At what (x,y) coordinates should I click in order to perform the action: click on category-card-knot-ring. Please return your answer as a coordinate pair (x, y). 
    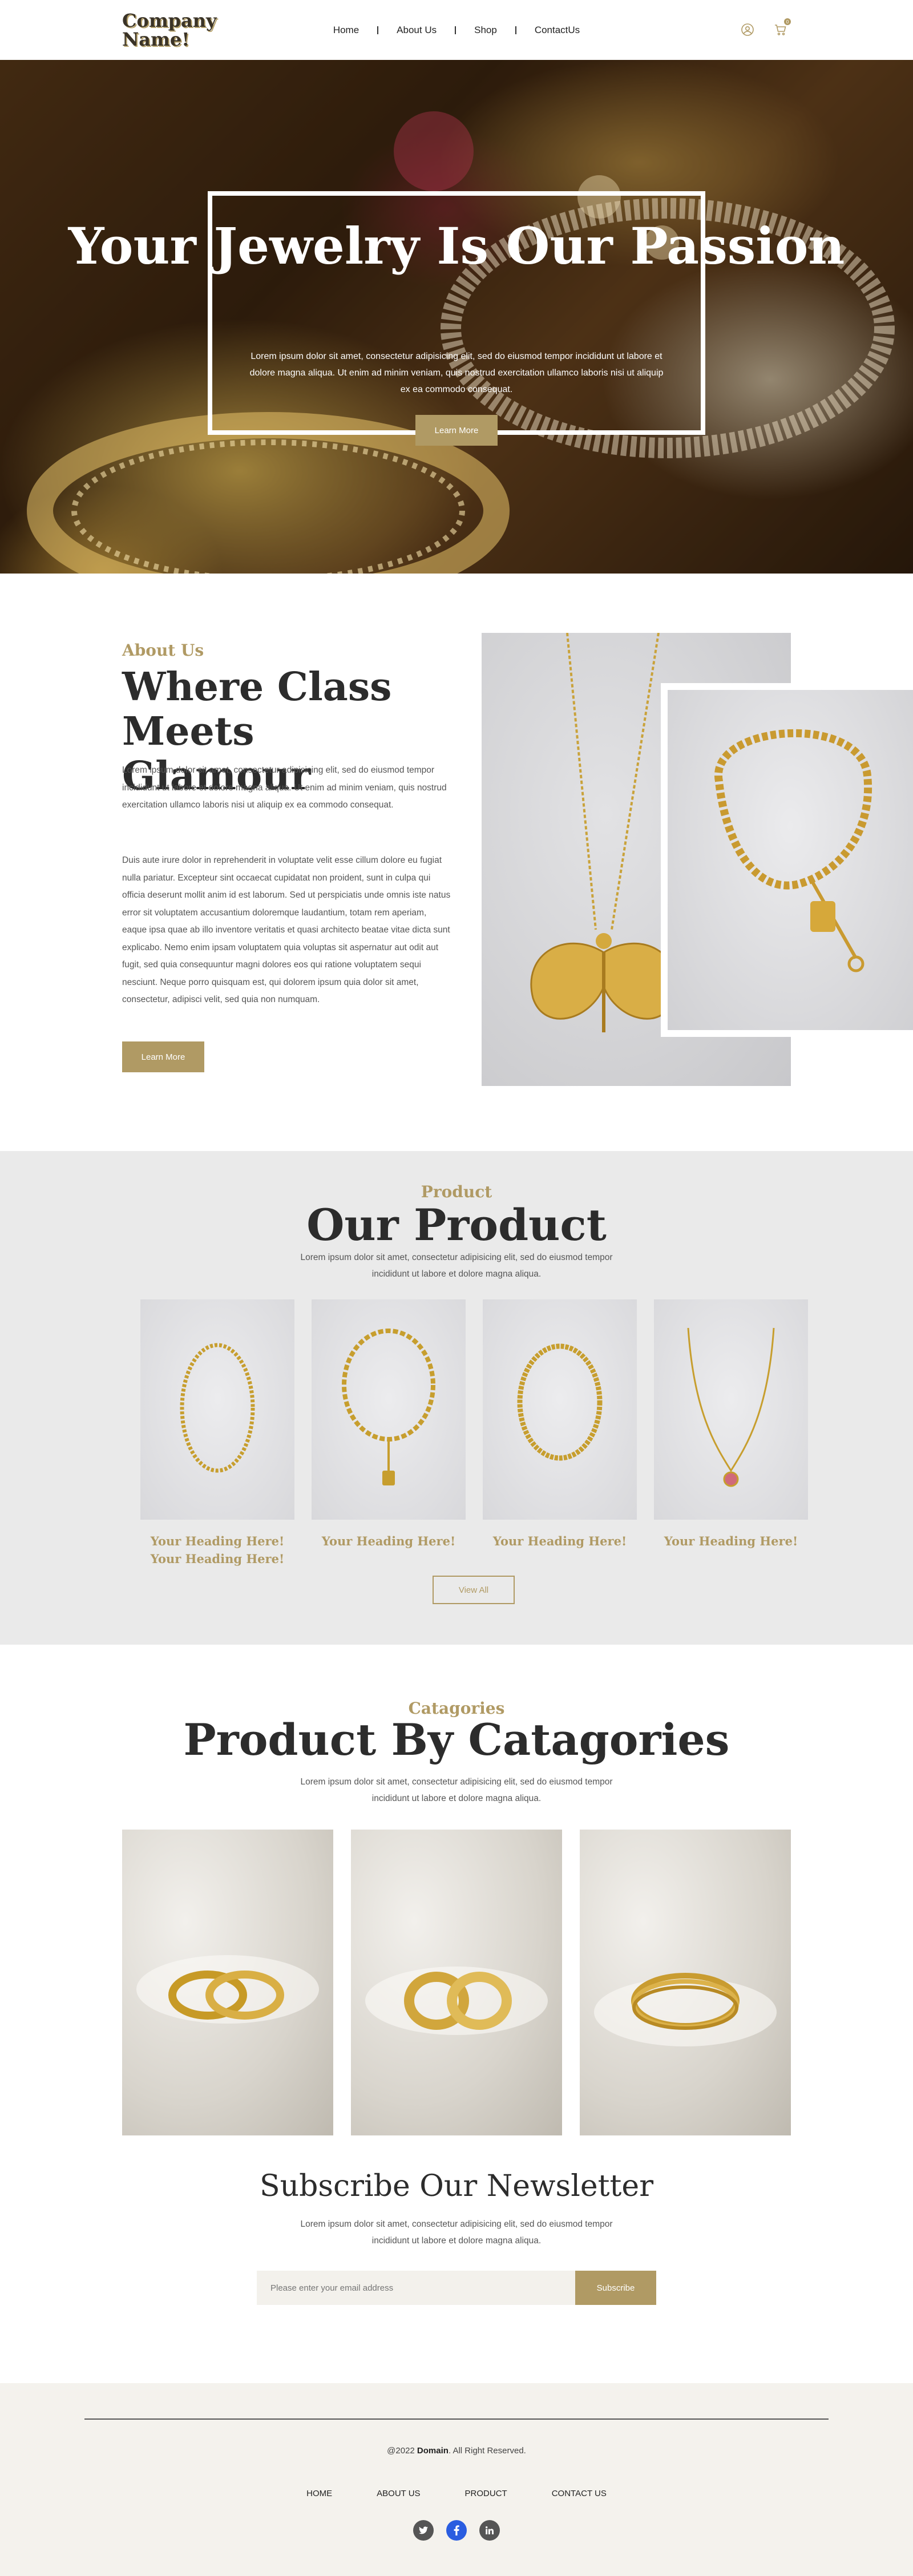
    Looking at the image, I should click on (228, 1982).